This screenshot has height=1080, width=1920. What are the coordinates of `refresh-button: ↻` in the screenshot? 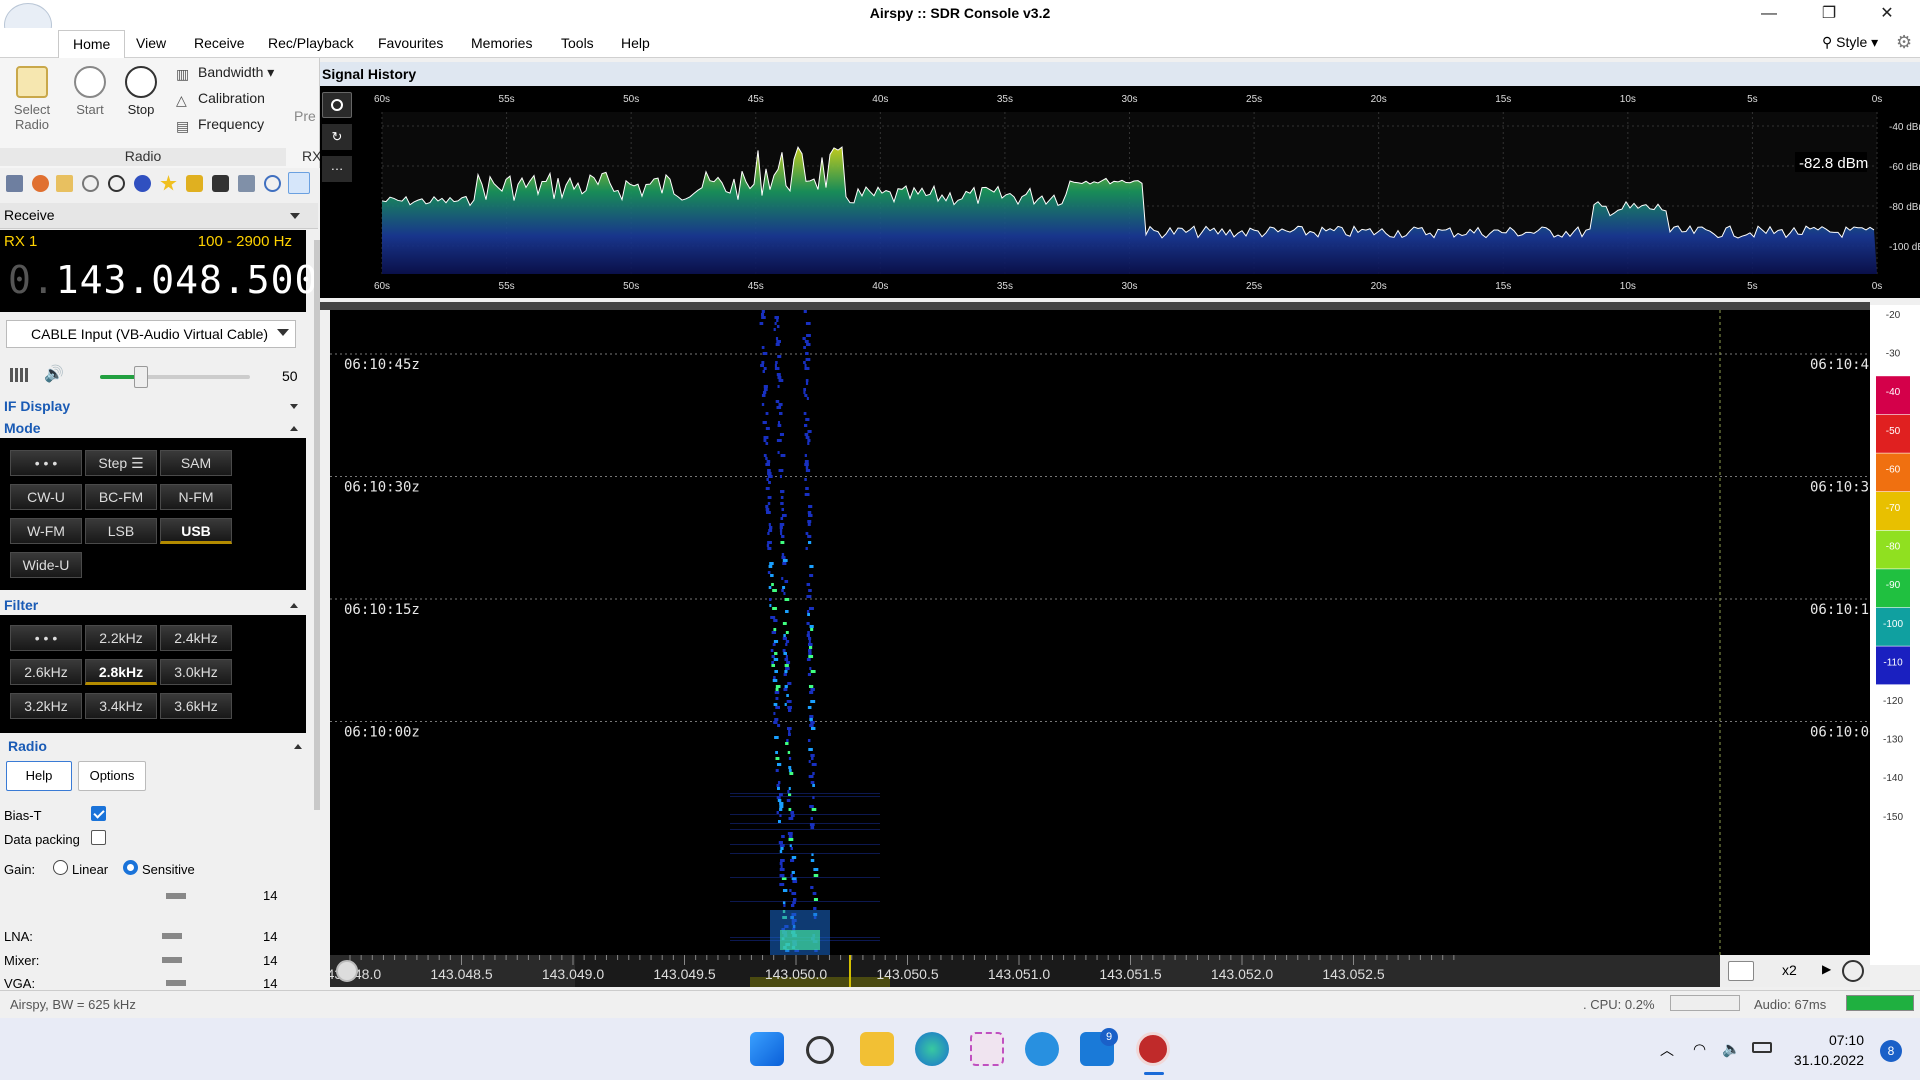 It's located at (337, 137).